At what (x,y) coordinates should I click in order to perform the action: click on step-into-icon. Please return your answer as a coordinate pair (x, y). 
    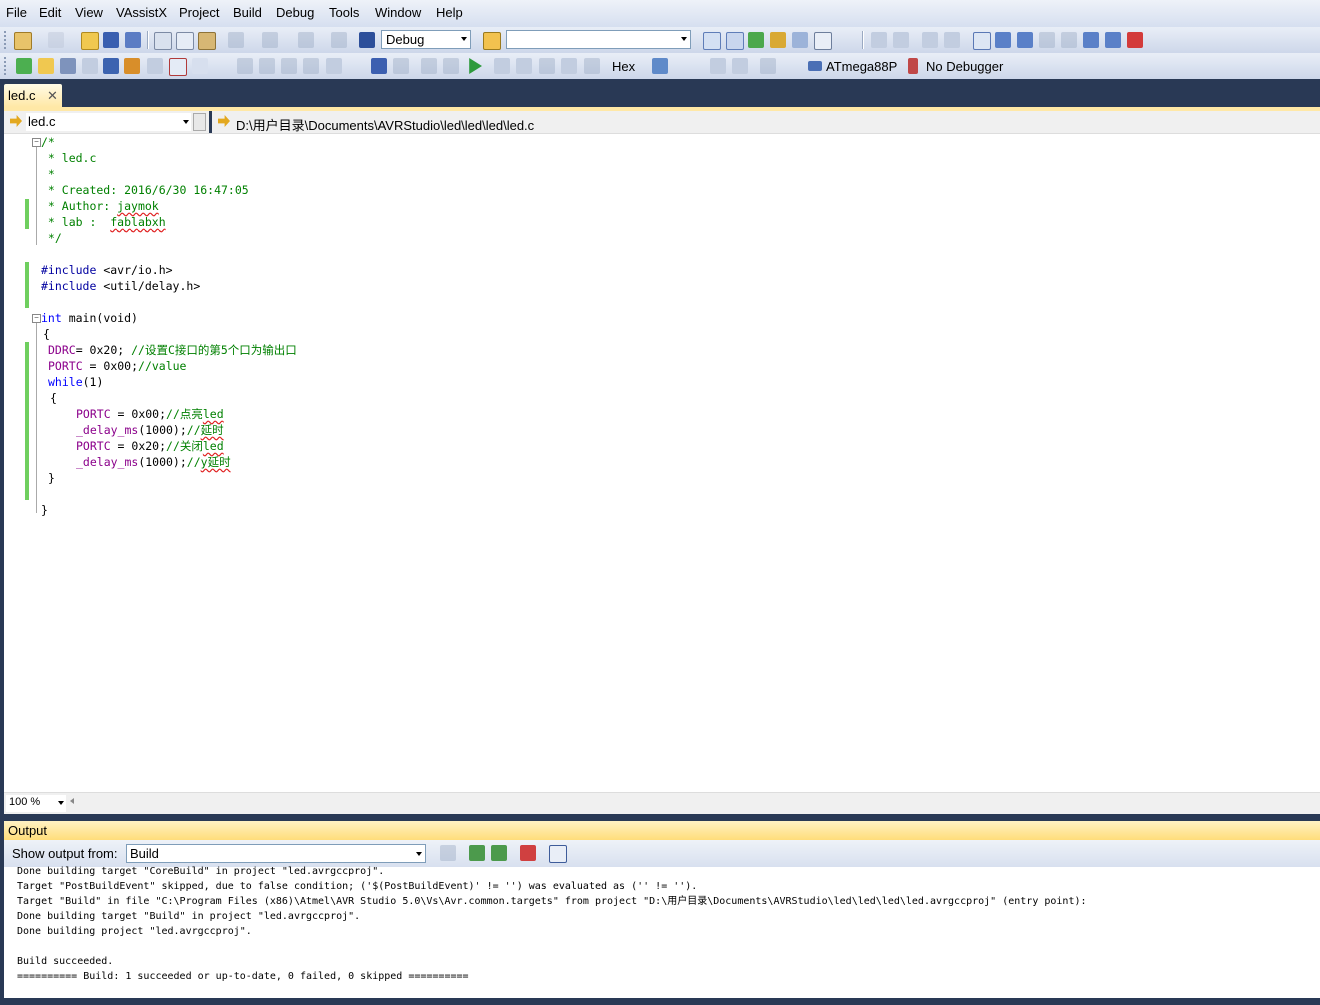
    Looking at the image, I should click on (429, 66).